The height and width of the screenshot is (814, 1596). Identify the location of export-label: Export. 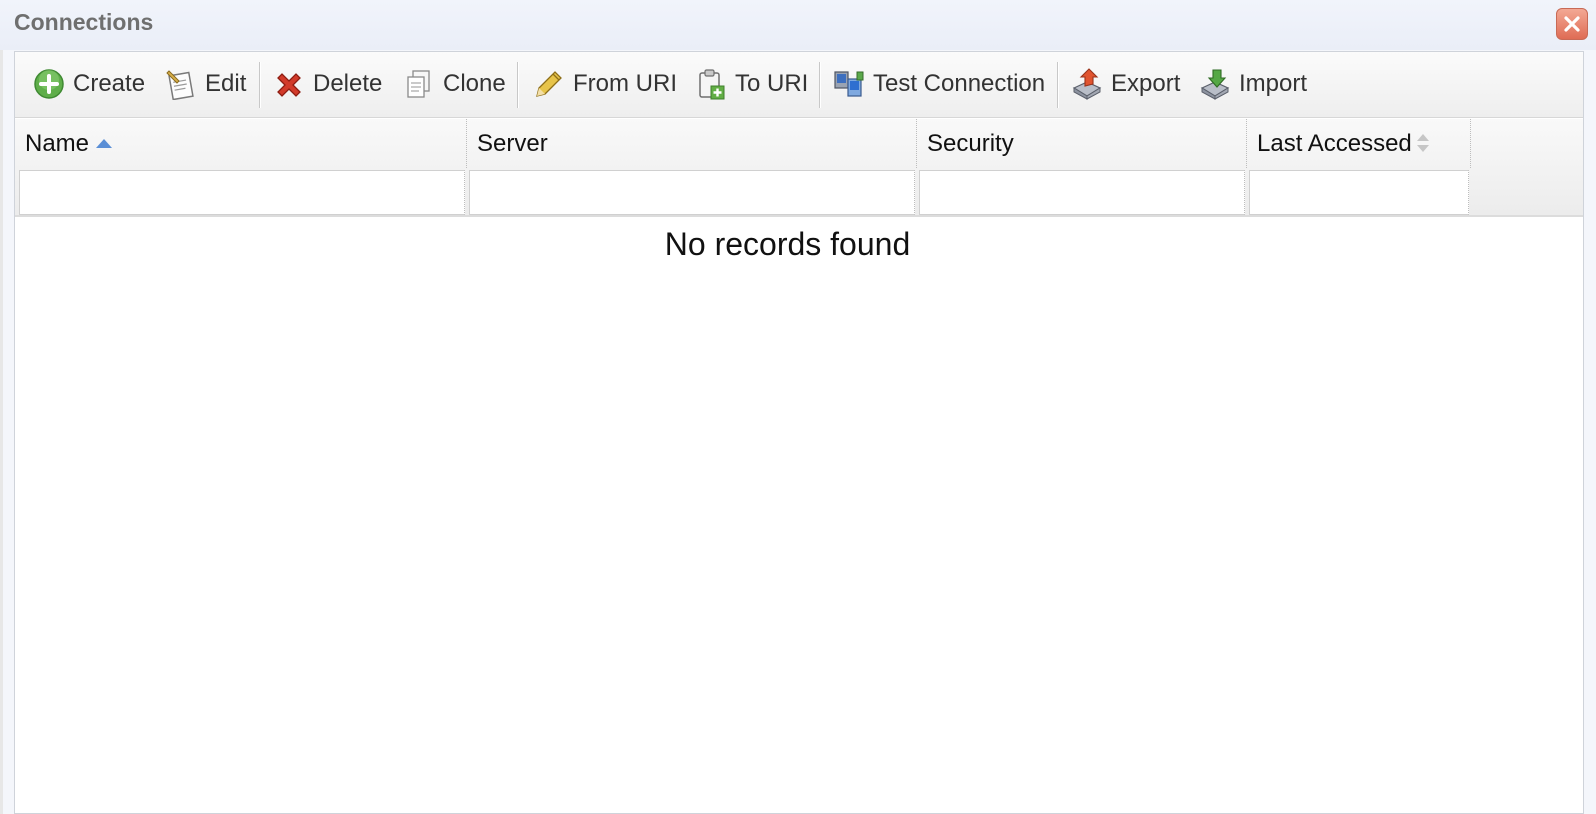
(1146, 83).